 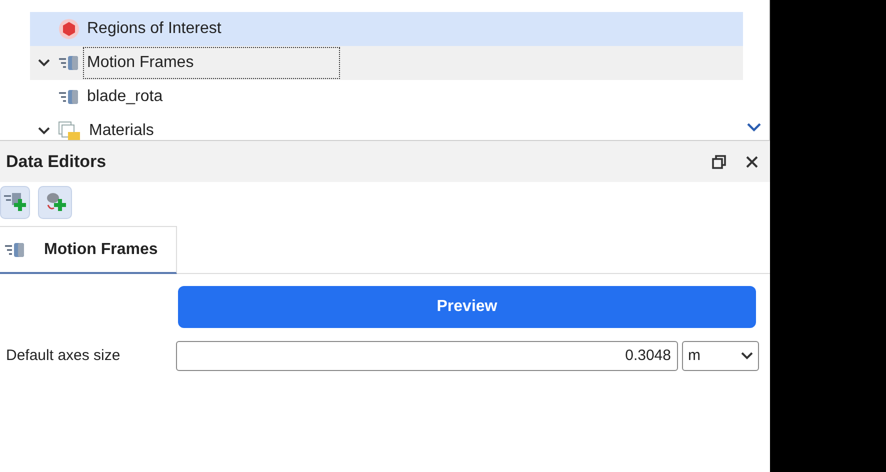 What do you see at coordinates (752, 162) in the screenshot?
I see `close-icon` at bounding box center [752, 162].